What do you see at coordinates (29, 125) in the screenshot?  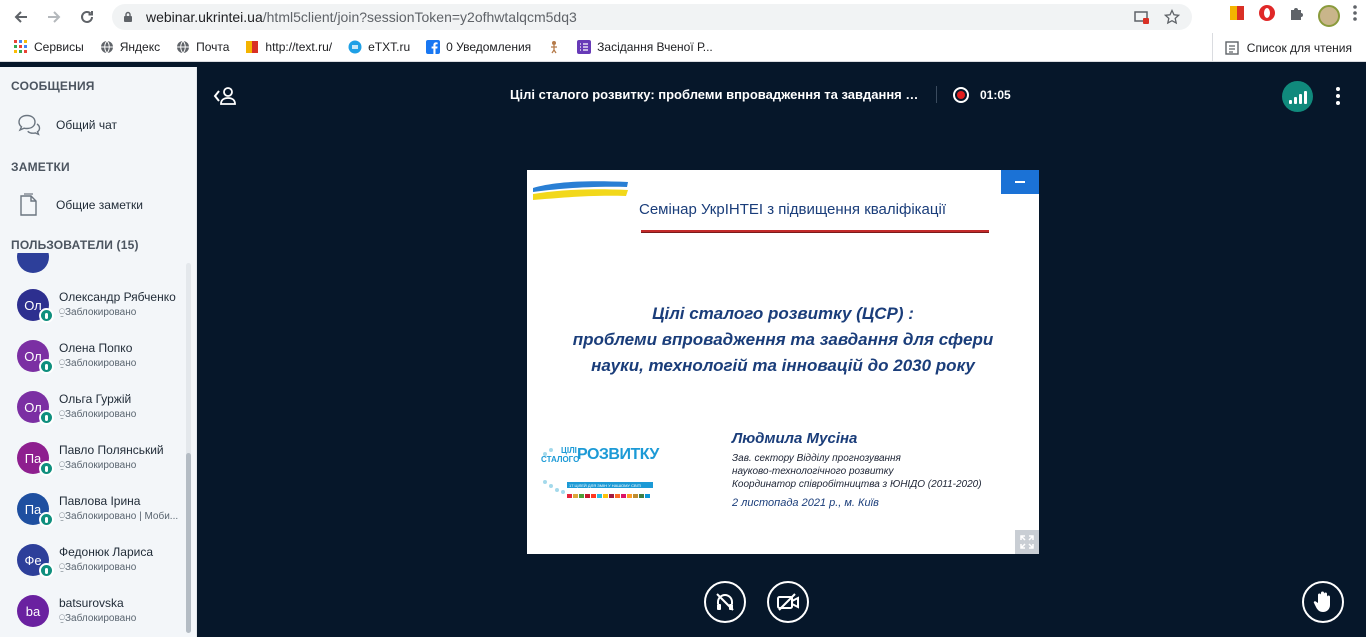 I see `chat-bubbles-icon` at bounding box center [29, 125].